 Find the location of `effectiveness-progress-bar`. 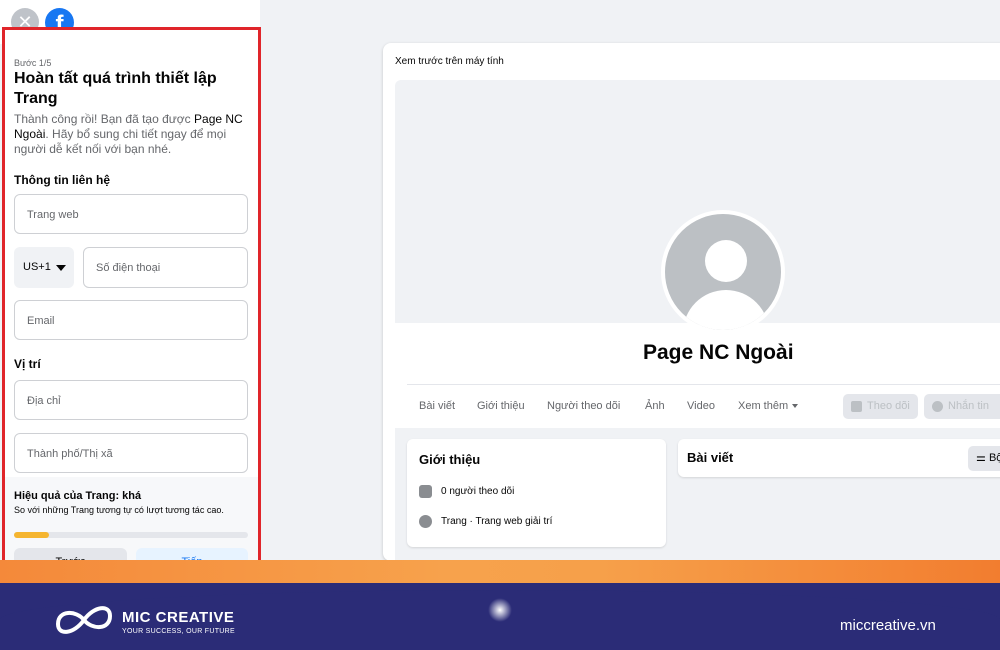

effectiveness-progress-bar is located at coordinates (131, 535).